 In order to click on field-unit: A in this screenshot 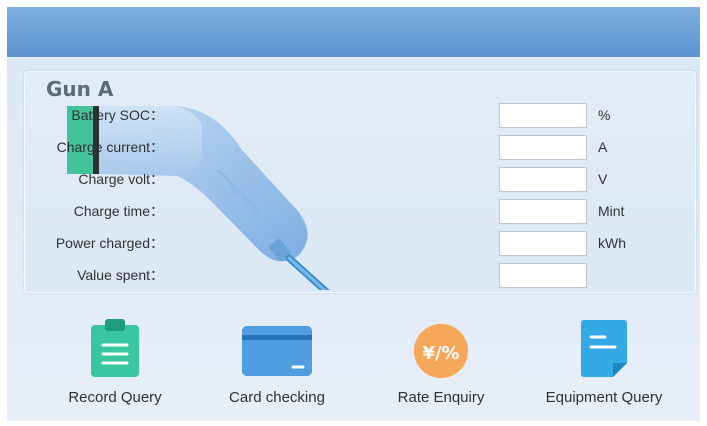, I will do `click(603, 147)`.